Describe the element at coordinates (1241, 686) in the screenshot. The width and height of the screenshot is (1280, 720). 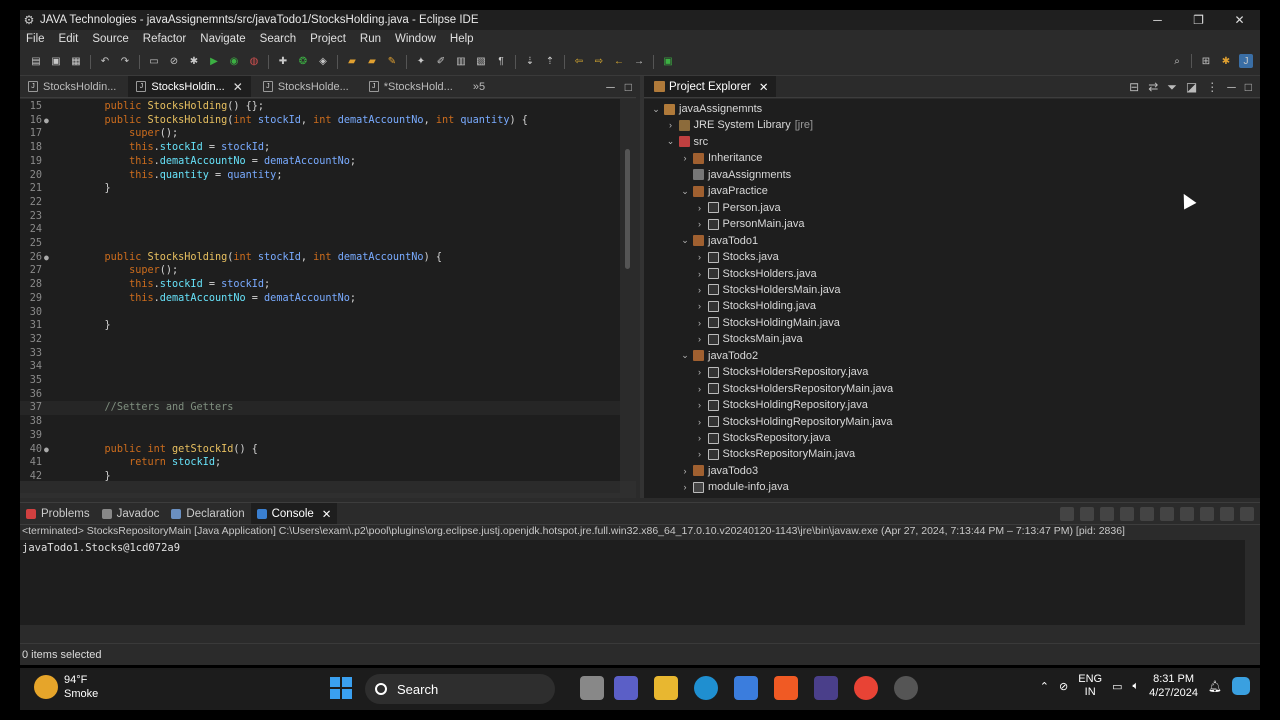
I see `copilot-icon` at that location.